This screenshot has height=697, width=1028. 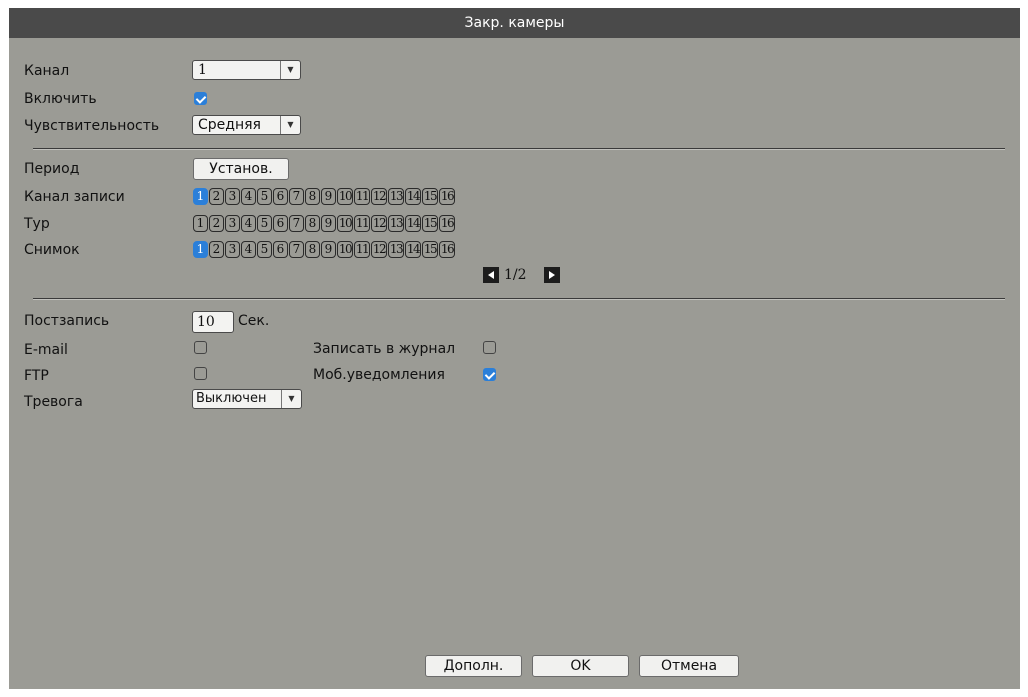 I want to click on more-button: Дополн., so click(x=473, y=666).